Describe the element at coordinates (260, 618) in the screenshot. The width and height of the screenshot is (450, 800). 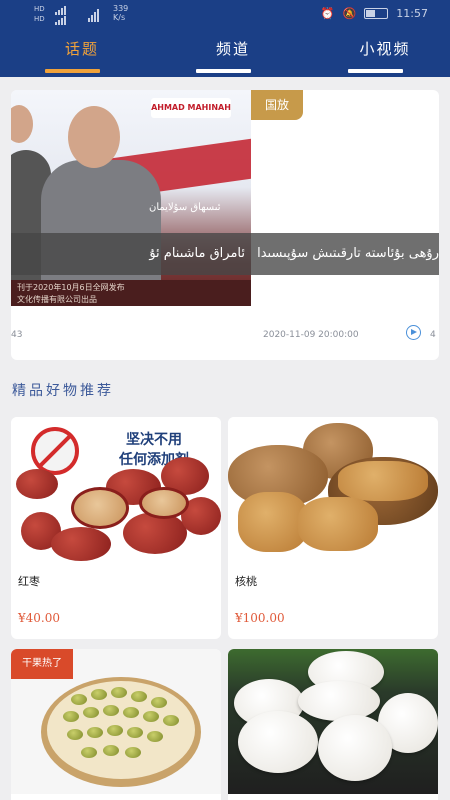
I see `product-price: ¥100.00` at that location.